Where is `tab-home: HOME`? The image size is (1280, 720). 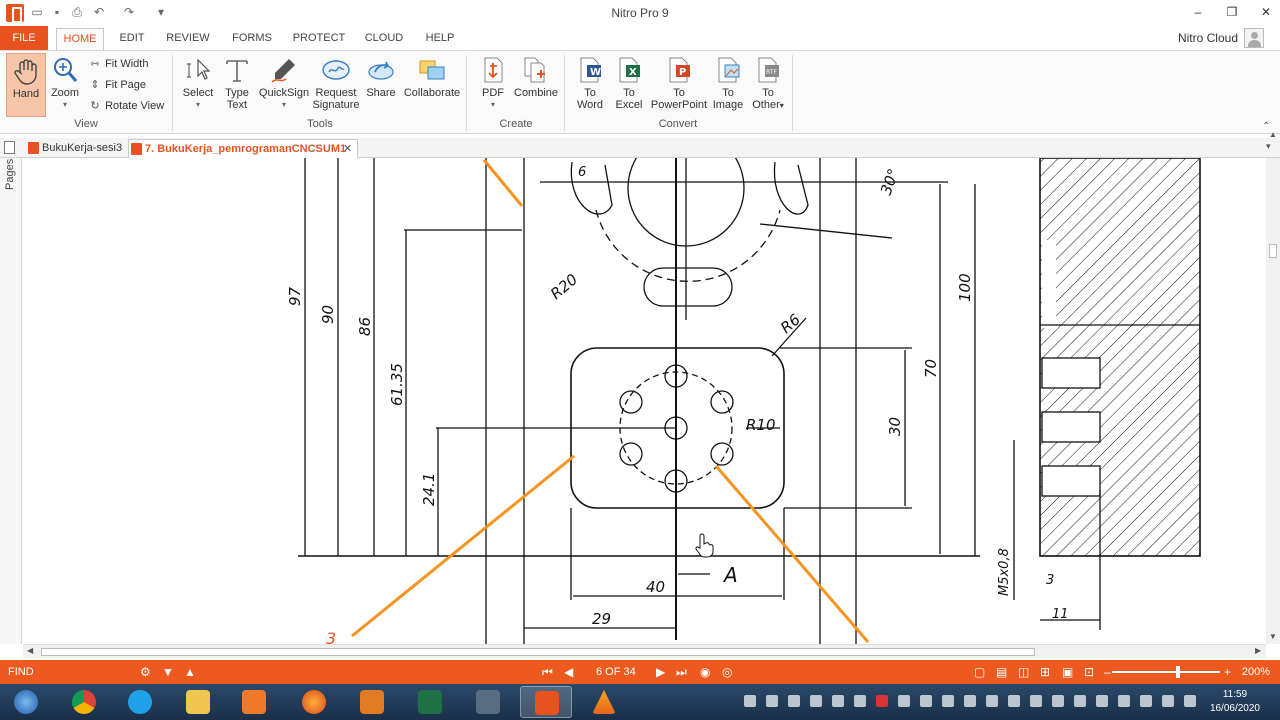 tab-home: HOME is located at coordinates (80, 39).